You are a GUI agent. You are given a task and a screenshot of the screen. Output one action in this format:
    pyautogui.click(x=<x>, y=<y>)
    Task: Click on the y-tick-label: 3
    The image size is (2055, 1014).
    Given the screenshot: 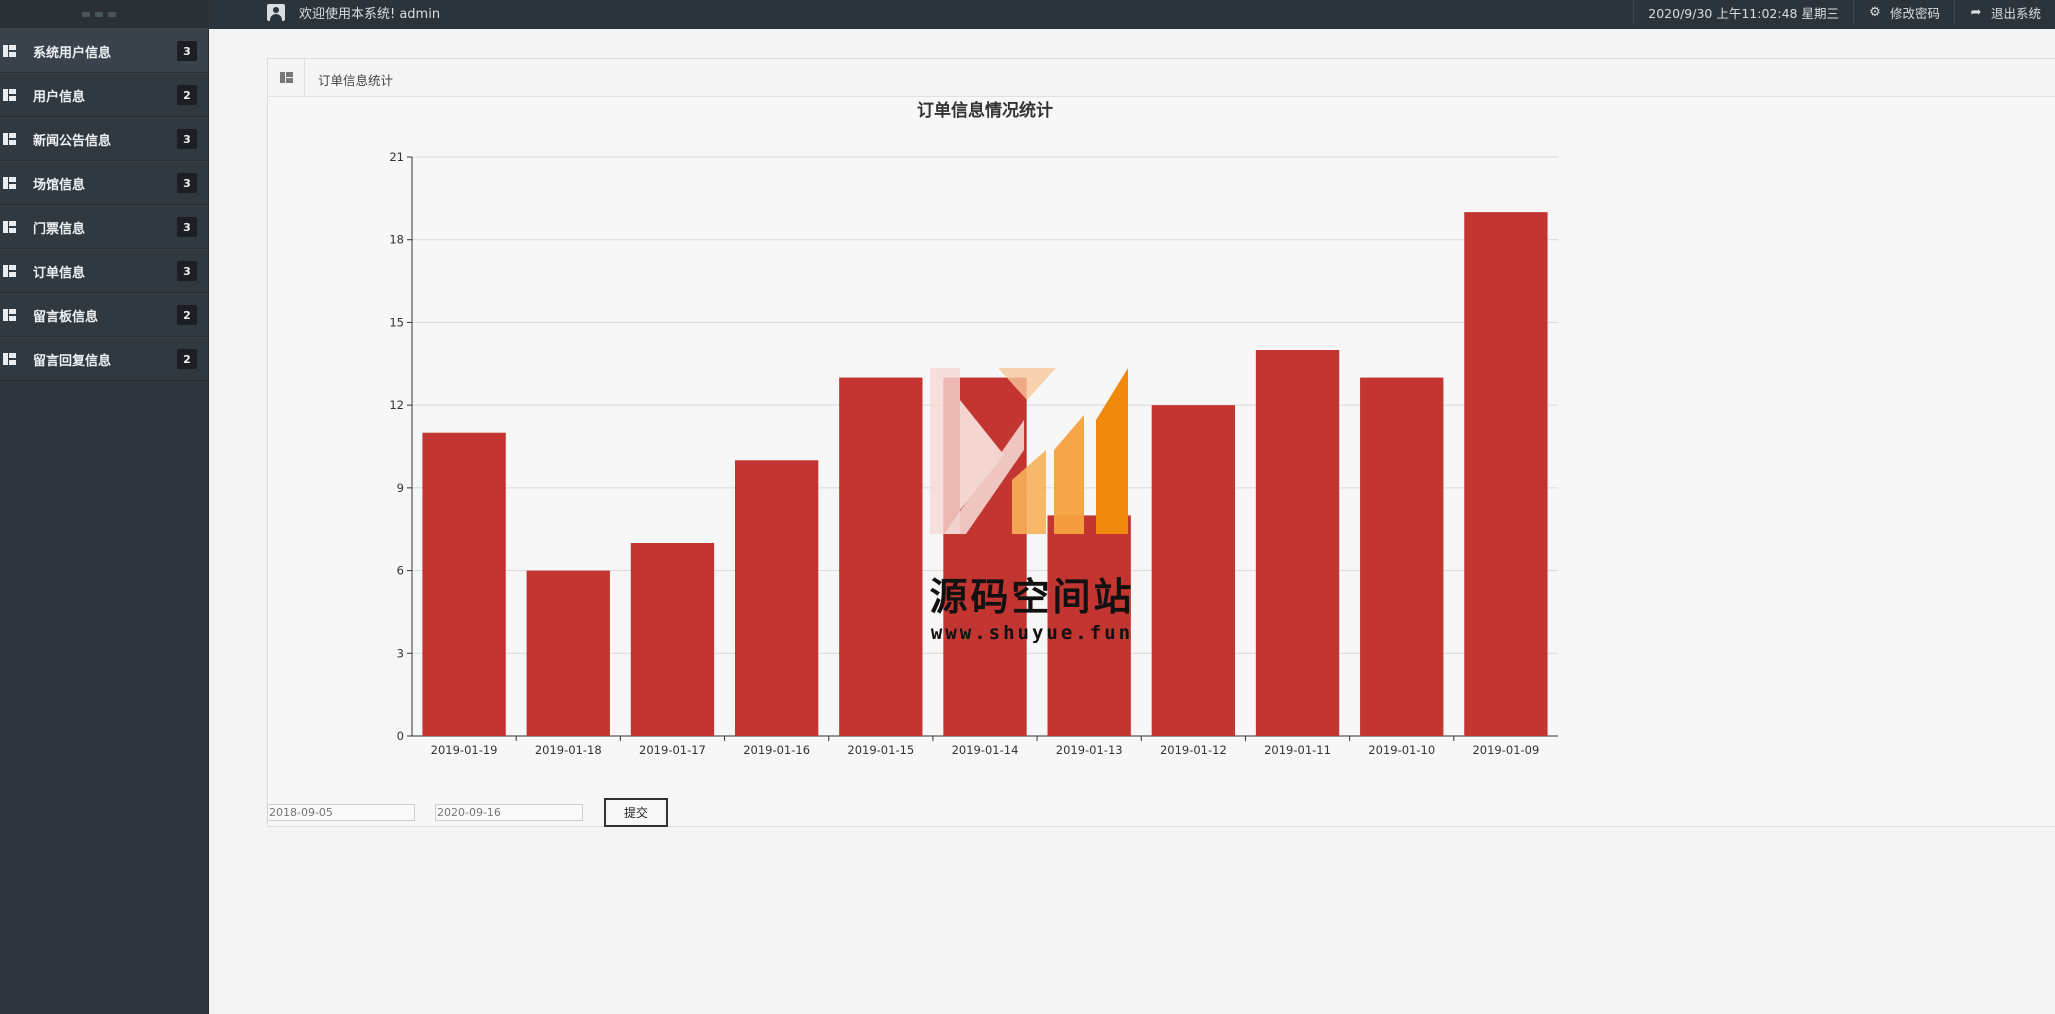 What is the action you would take?
    pyautogui.click(x=400, y=653)
    